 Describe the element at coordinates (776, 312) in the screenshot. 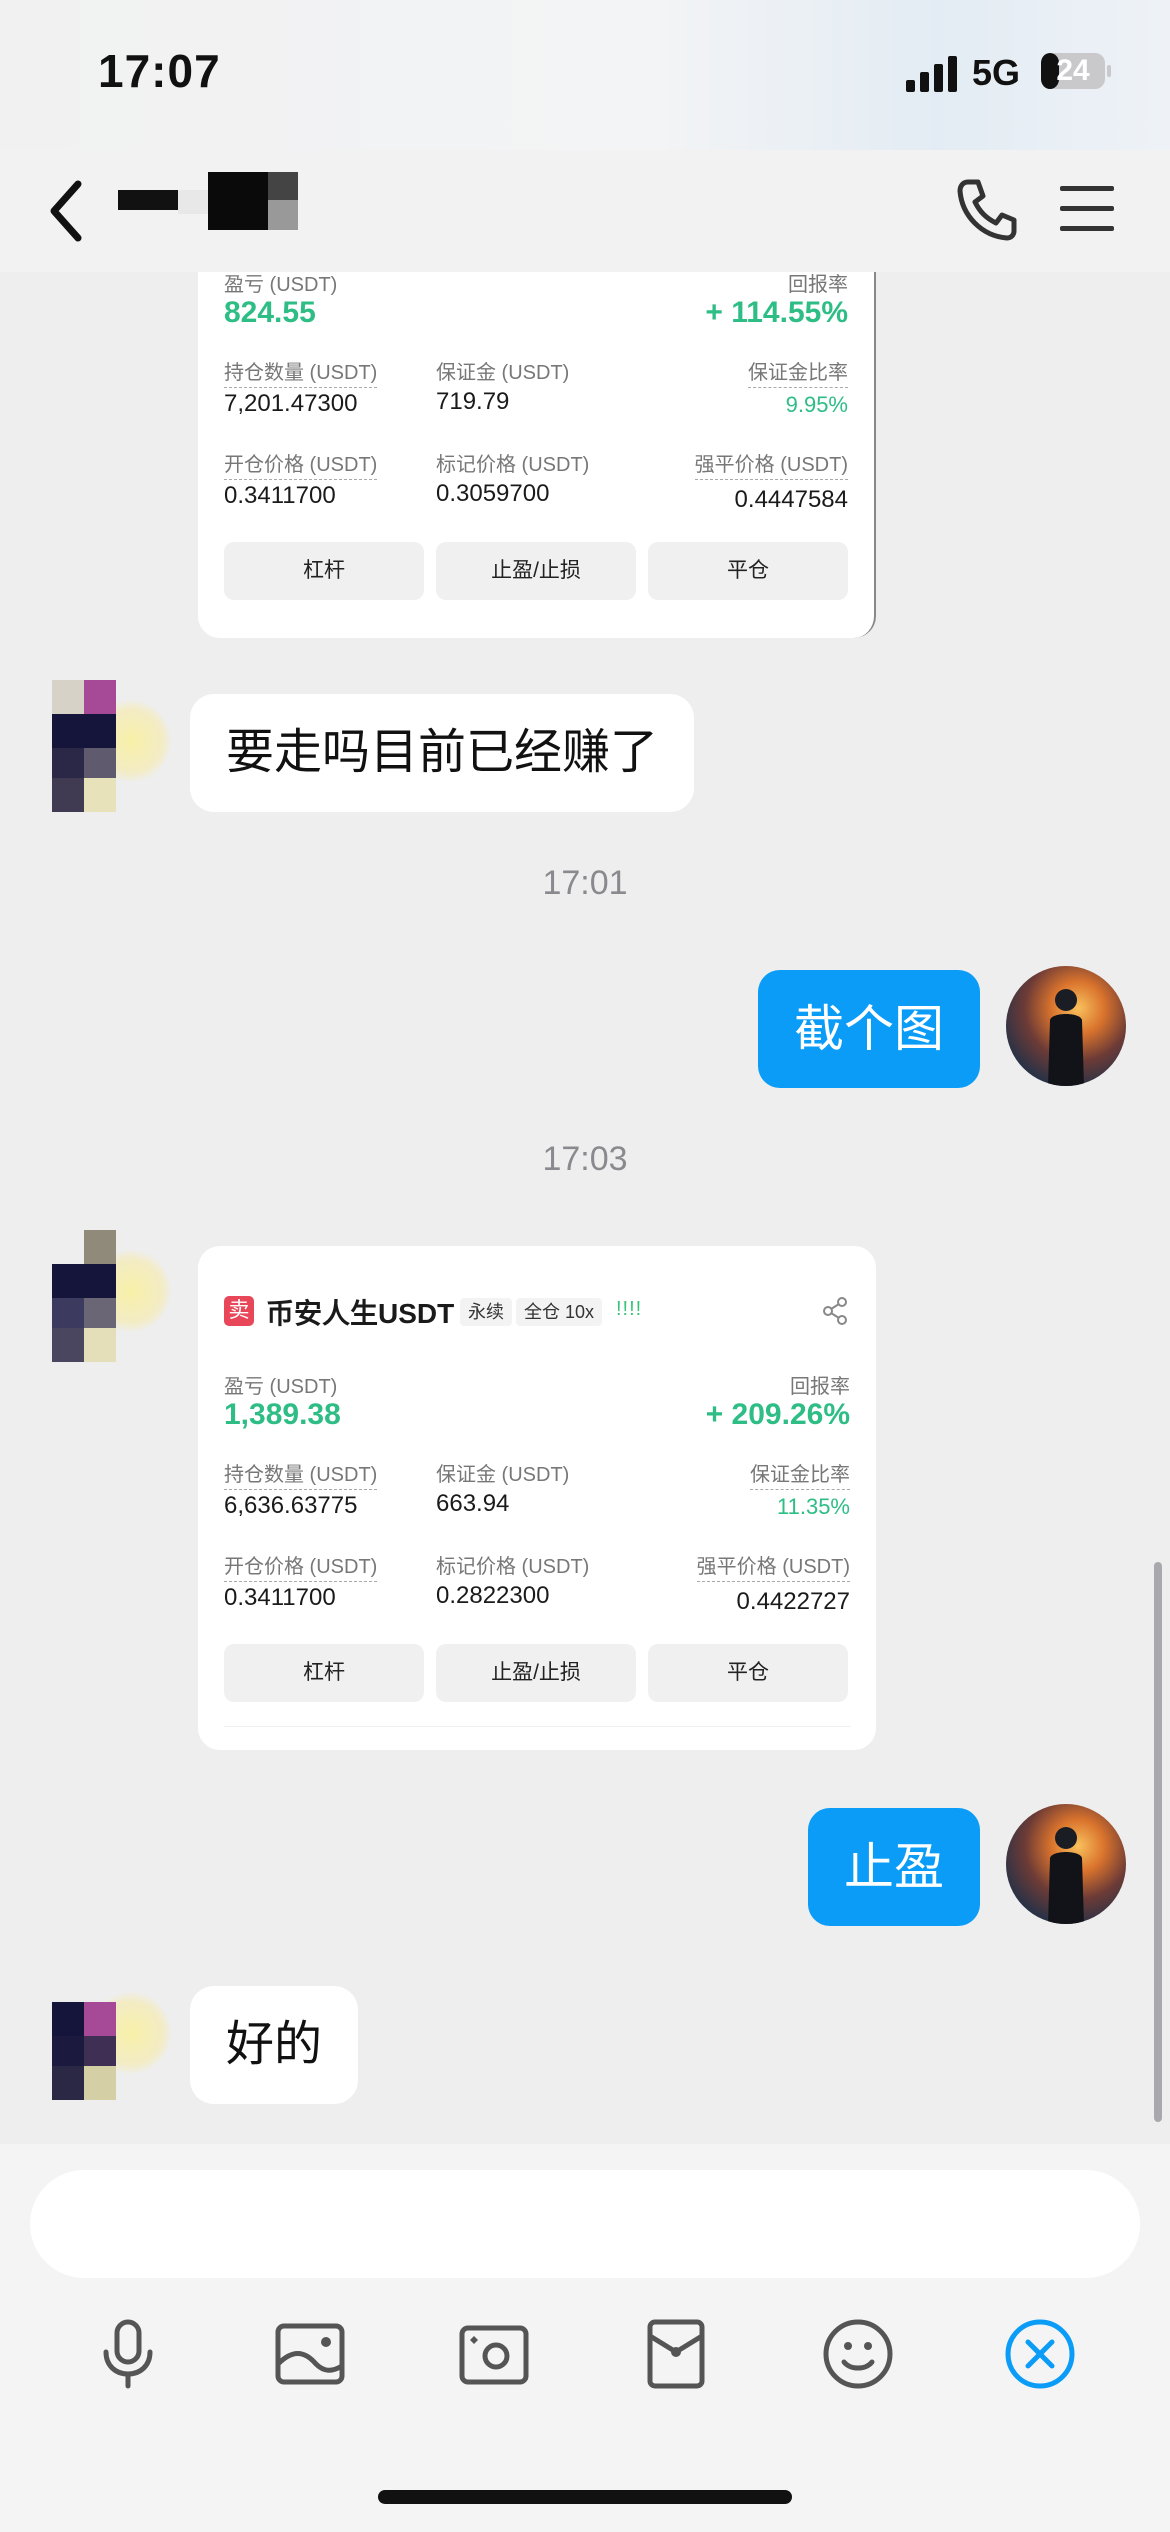

I see `roe-value: + 114.55%` at that location.